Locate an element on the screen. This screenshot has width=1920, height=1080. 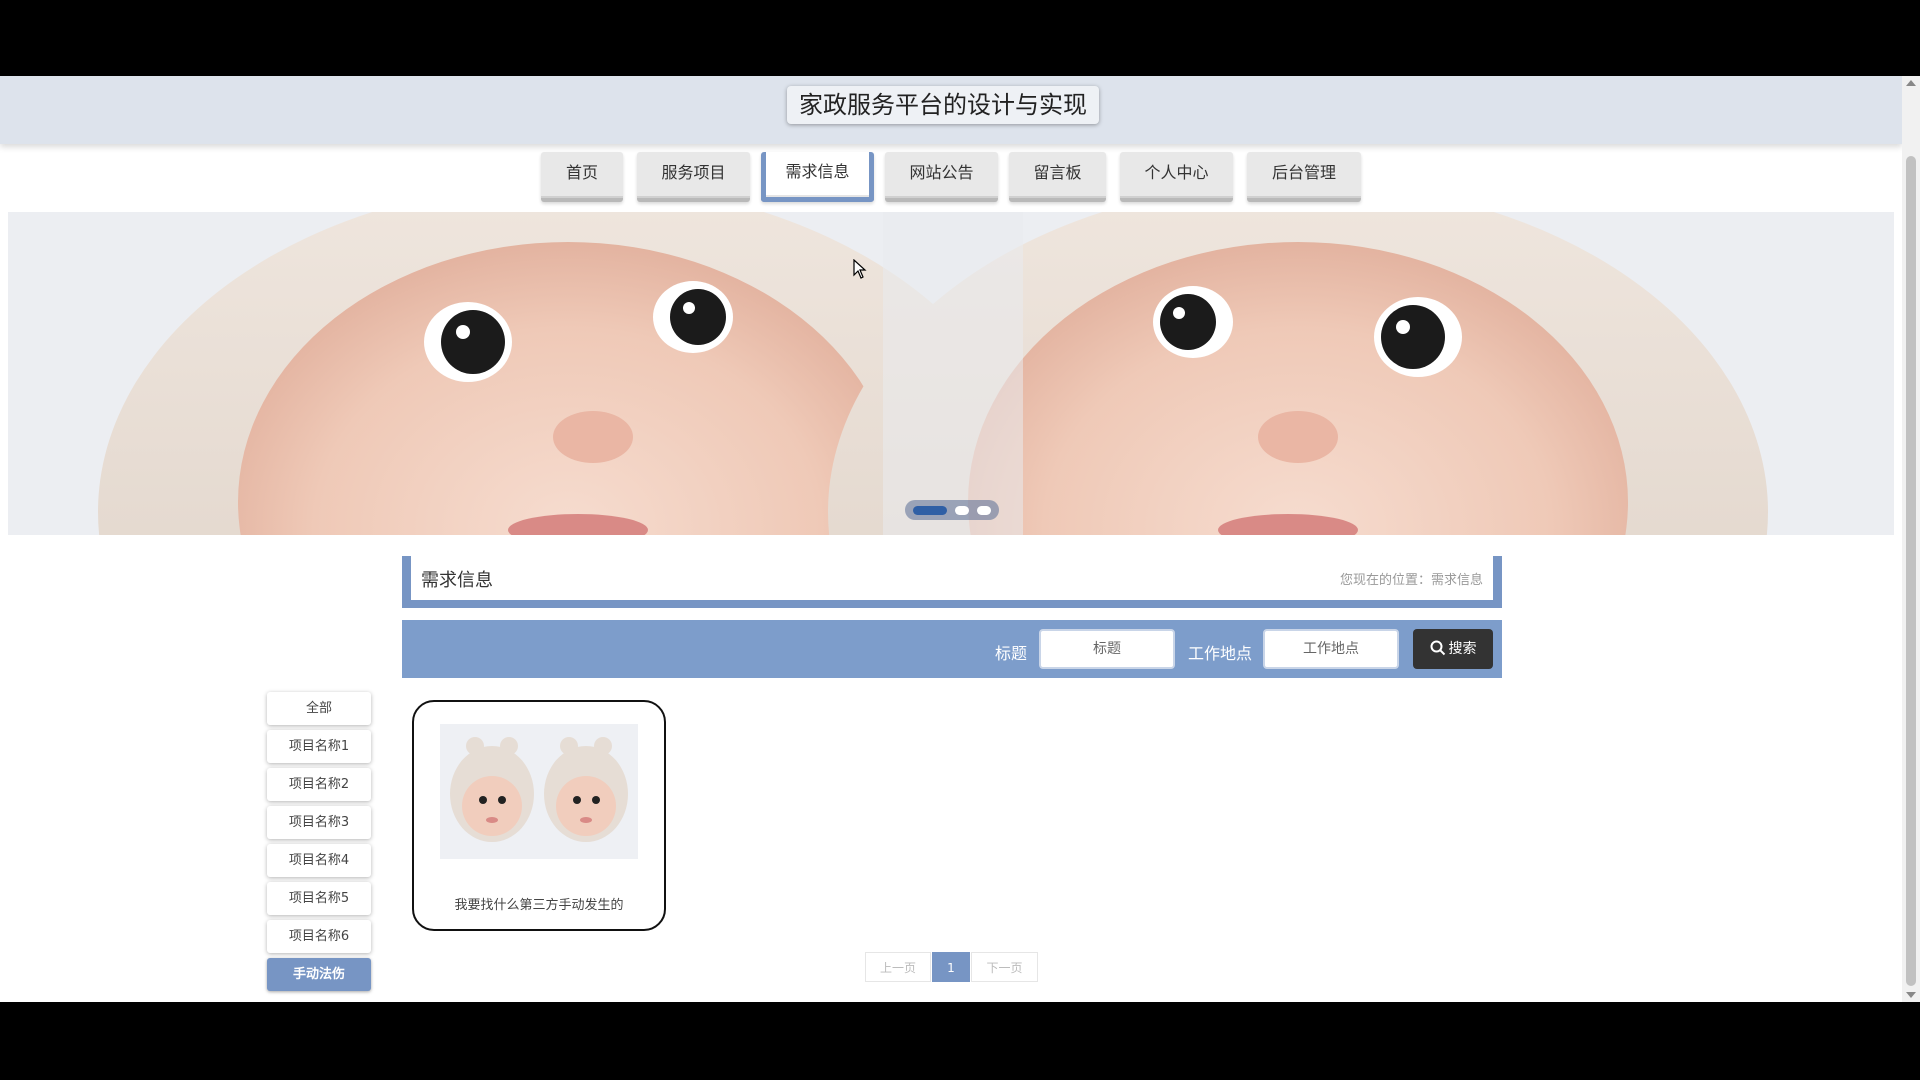
nav-item-messages: 留言板 is located at coordinates (1057, 177).